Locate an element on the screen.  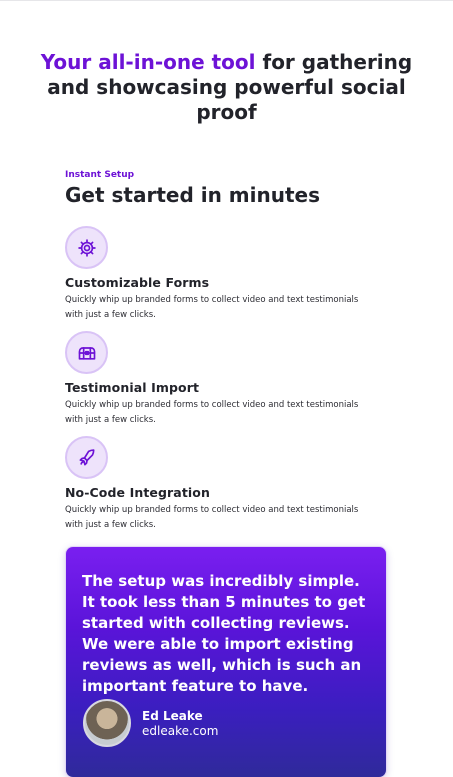
rocket-icon is located at coordinates (86, 457).